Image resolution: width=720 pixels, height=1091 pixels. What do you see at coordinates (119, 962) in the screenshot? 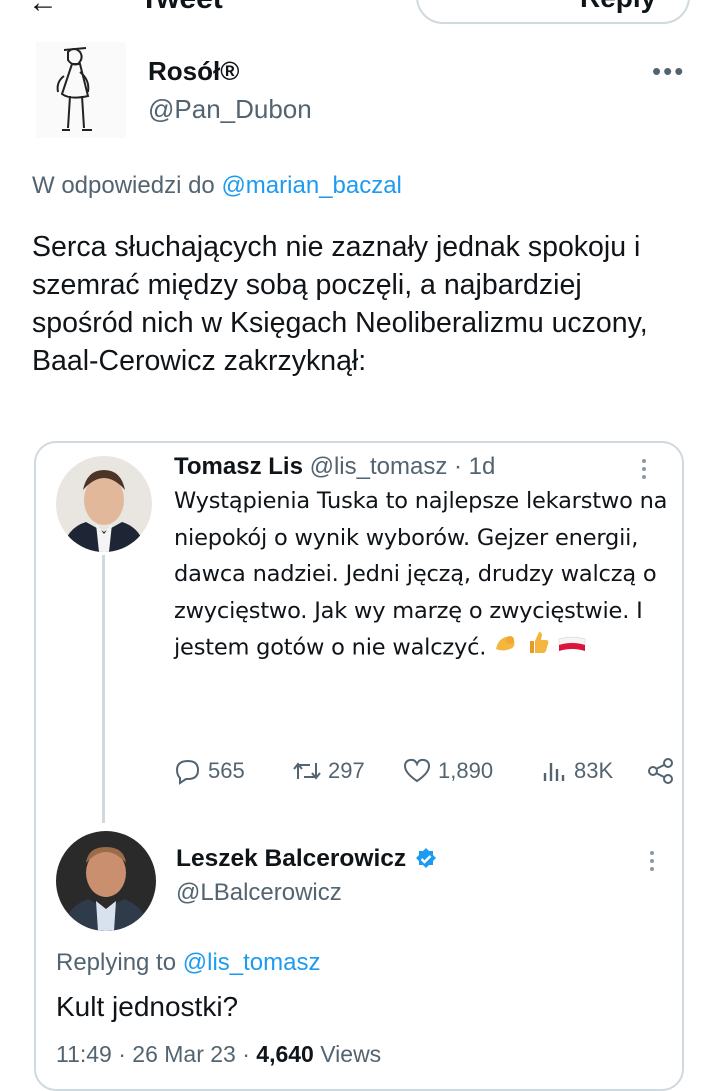
I see `replying-prefix: Replying to` at bounding box center [119, 962].